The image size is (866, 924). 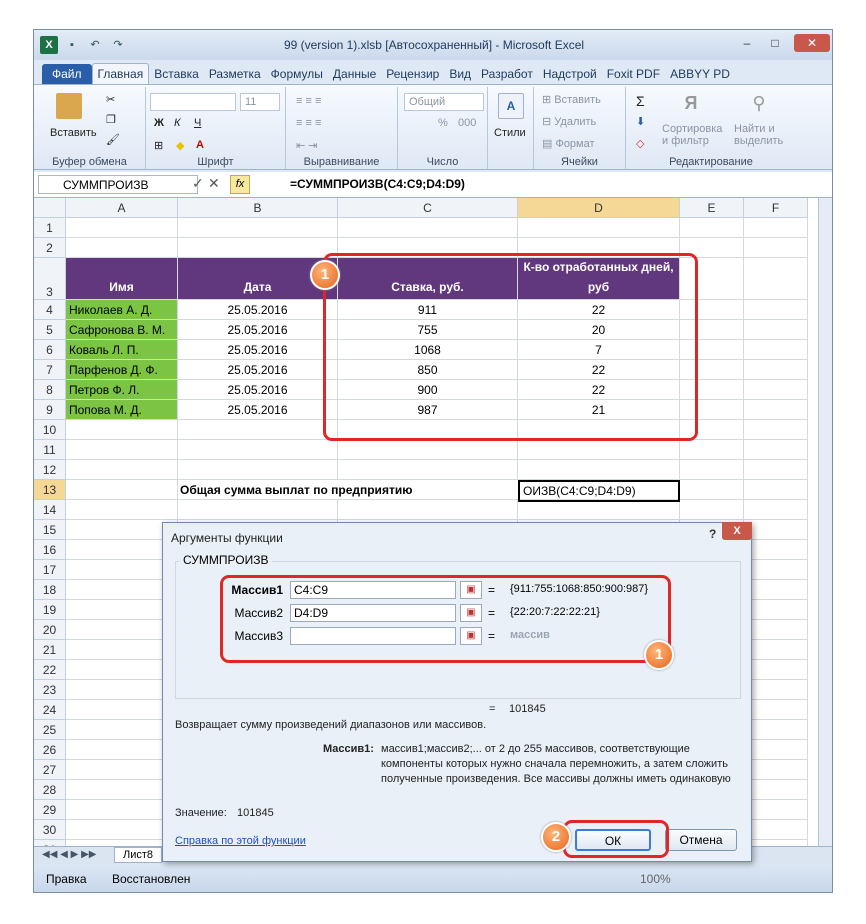 What do you see at coordinates (214, 183) in the screenshot?
I see `cancel-icon: ✕` at bounding box center [214, 183].